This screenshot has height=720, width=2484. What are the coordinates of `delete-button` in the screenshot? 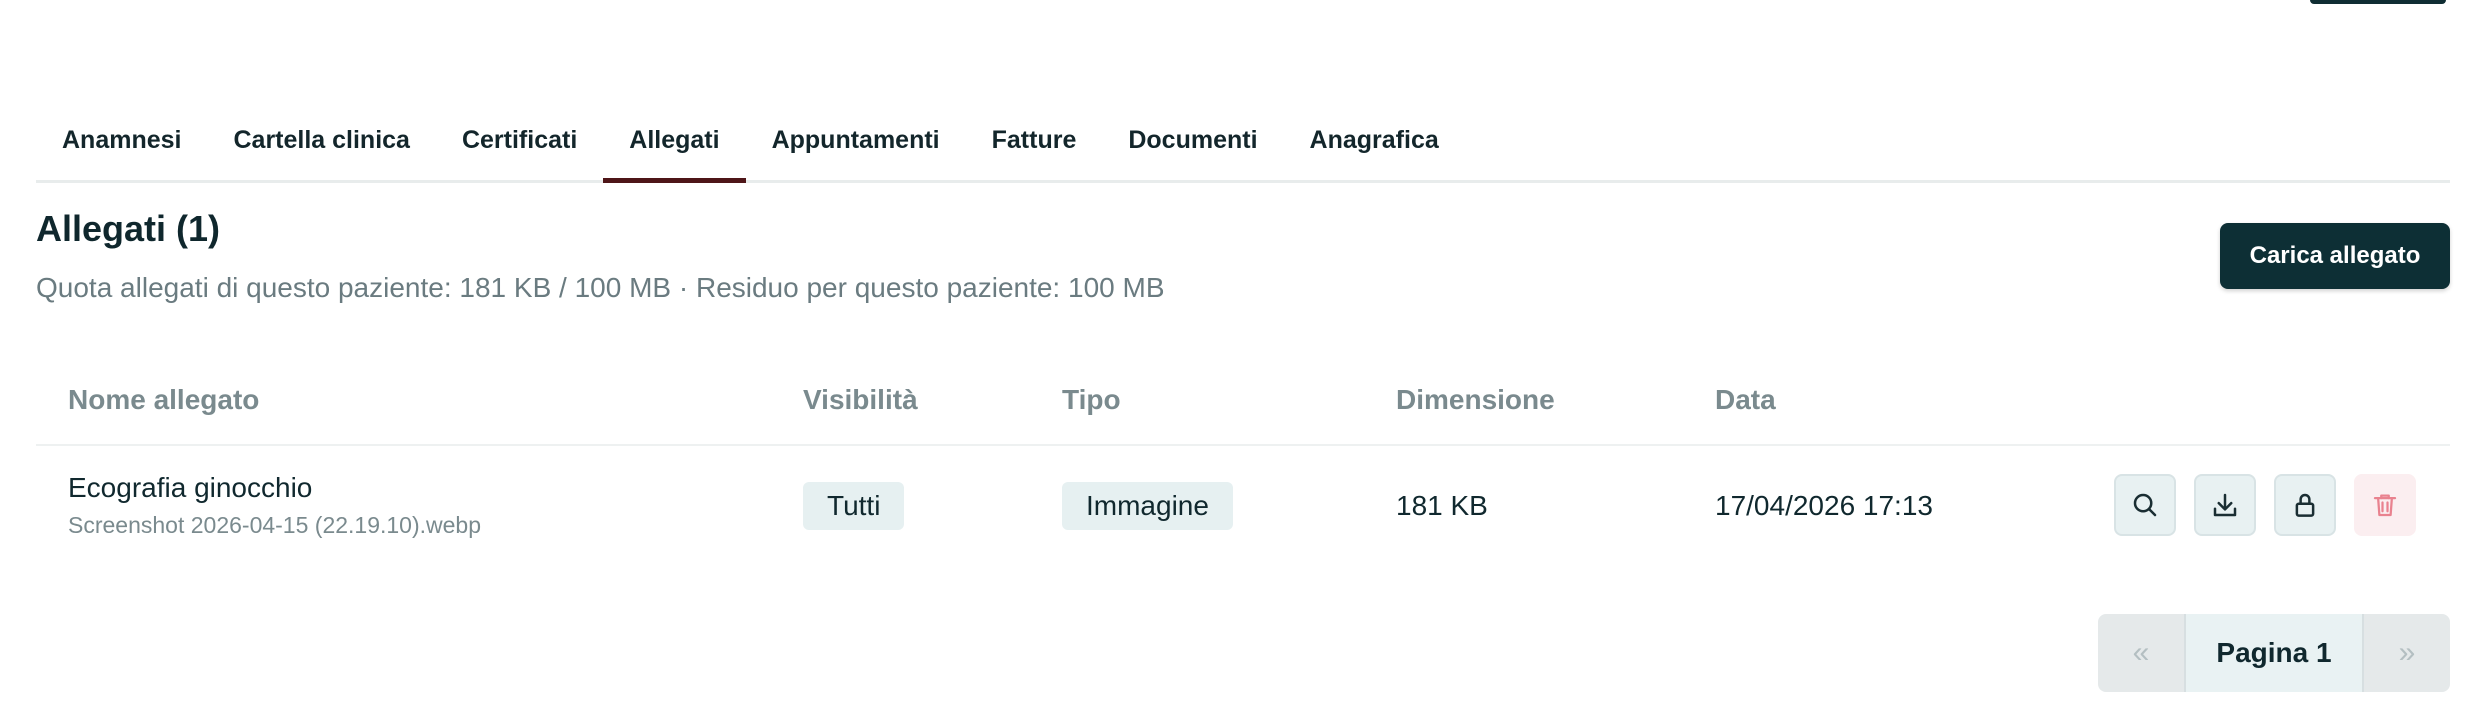 It's located at (2385, 505).